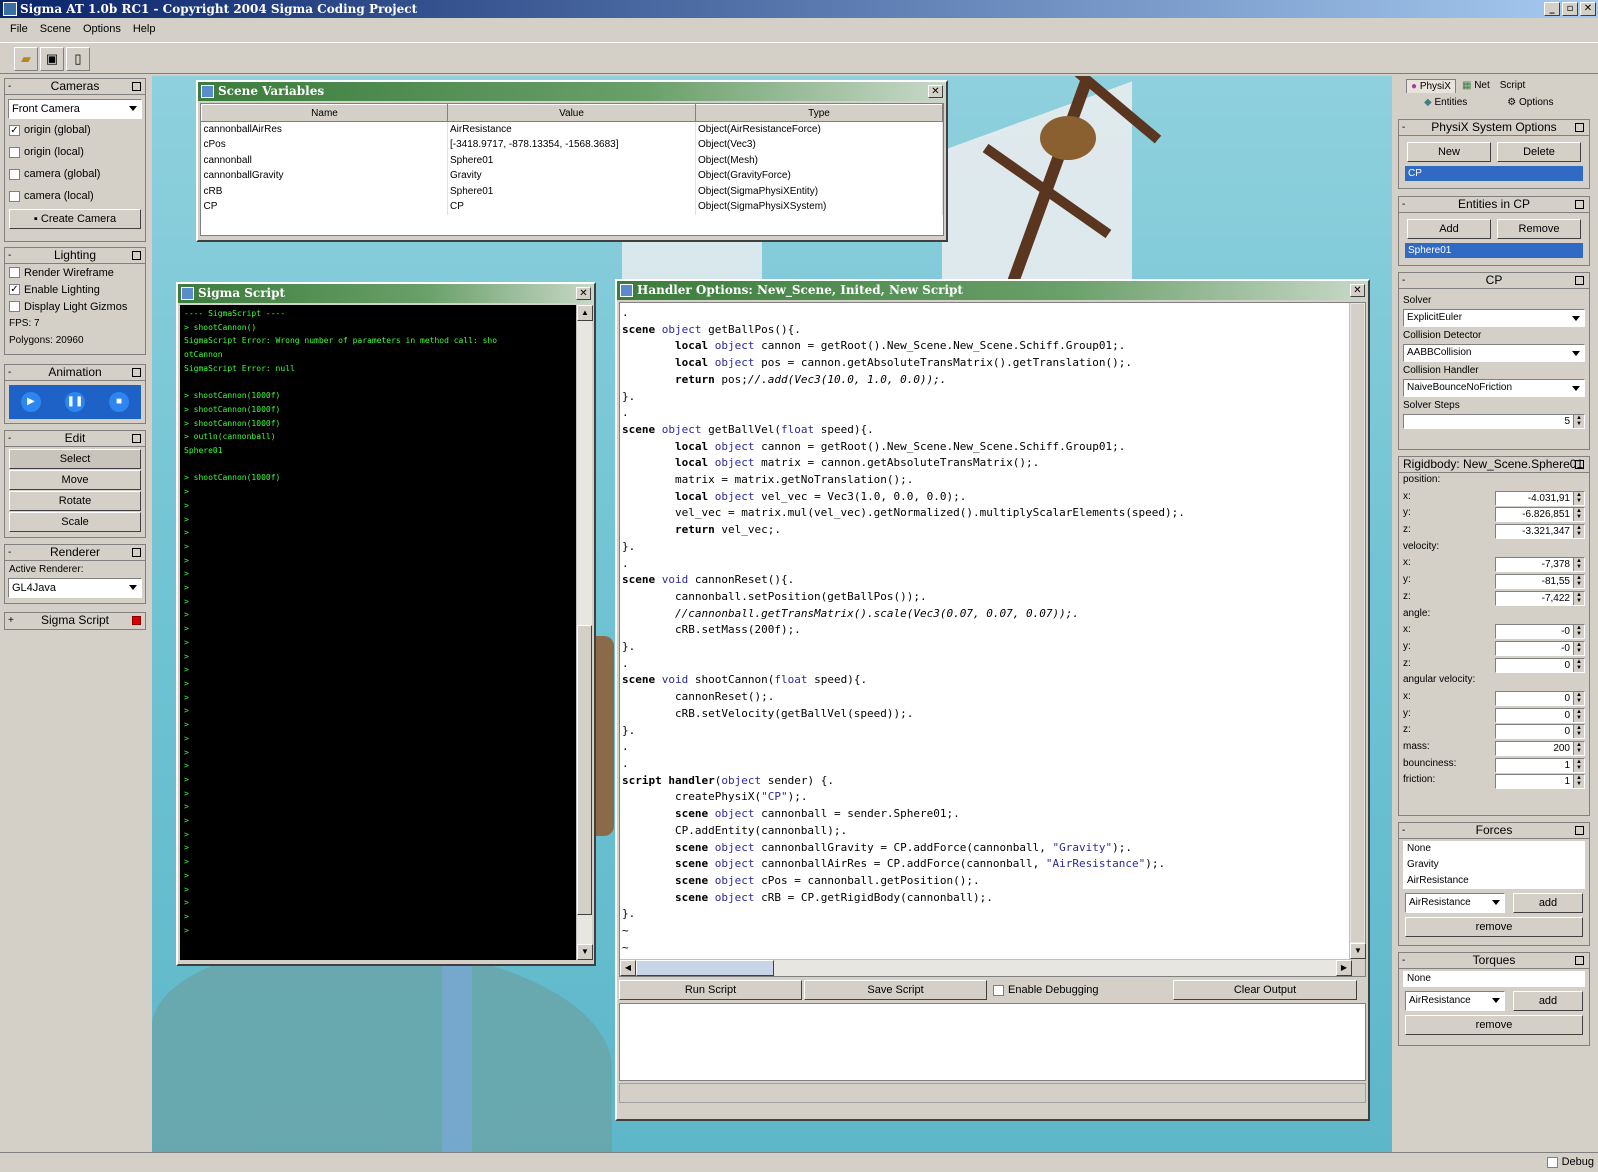 This screenshot has height=1172, width=1598. Describe the element at coordinates (75, 256) in the screenshot. I see `lighting-header: - Lighting` at that location.